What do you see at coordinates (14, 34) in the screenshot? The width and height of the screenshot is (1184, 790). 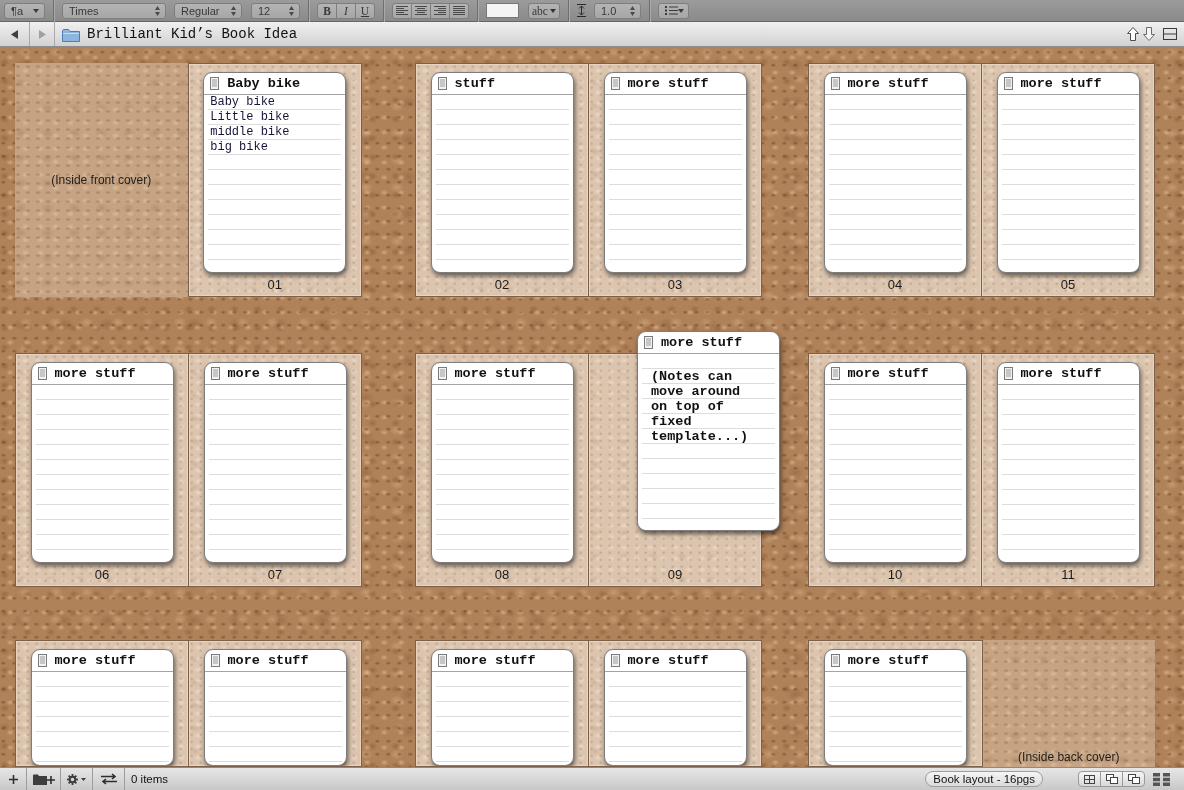 I see `left-arrow-icon` at bounding box center [14, 34].